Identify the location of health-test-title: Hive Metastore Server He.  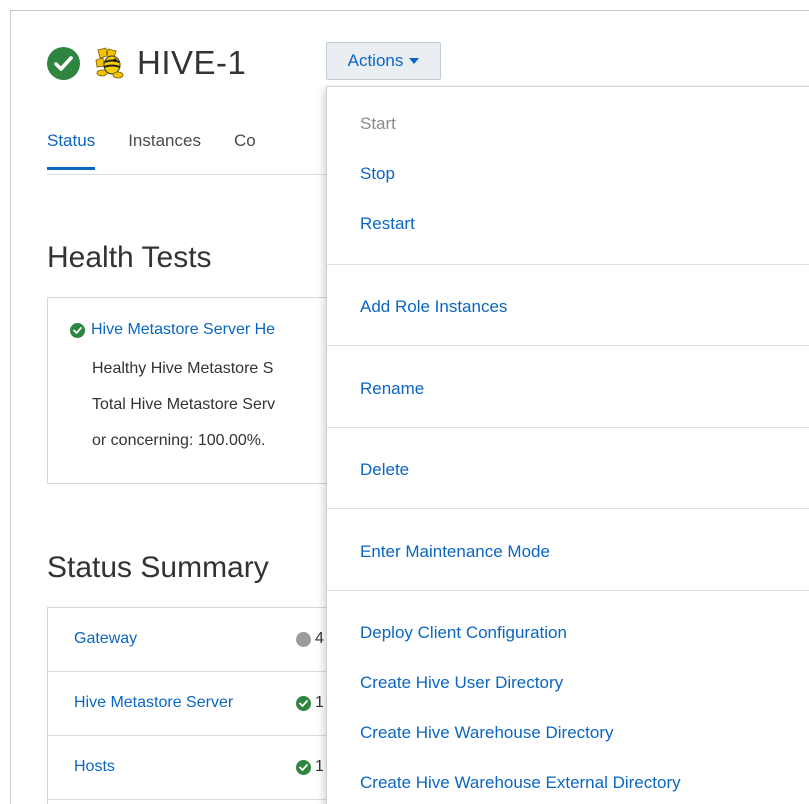
(183, 329).